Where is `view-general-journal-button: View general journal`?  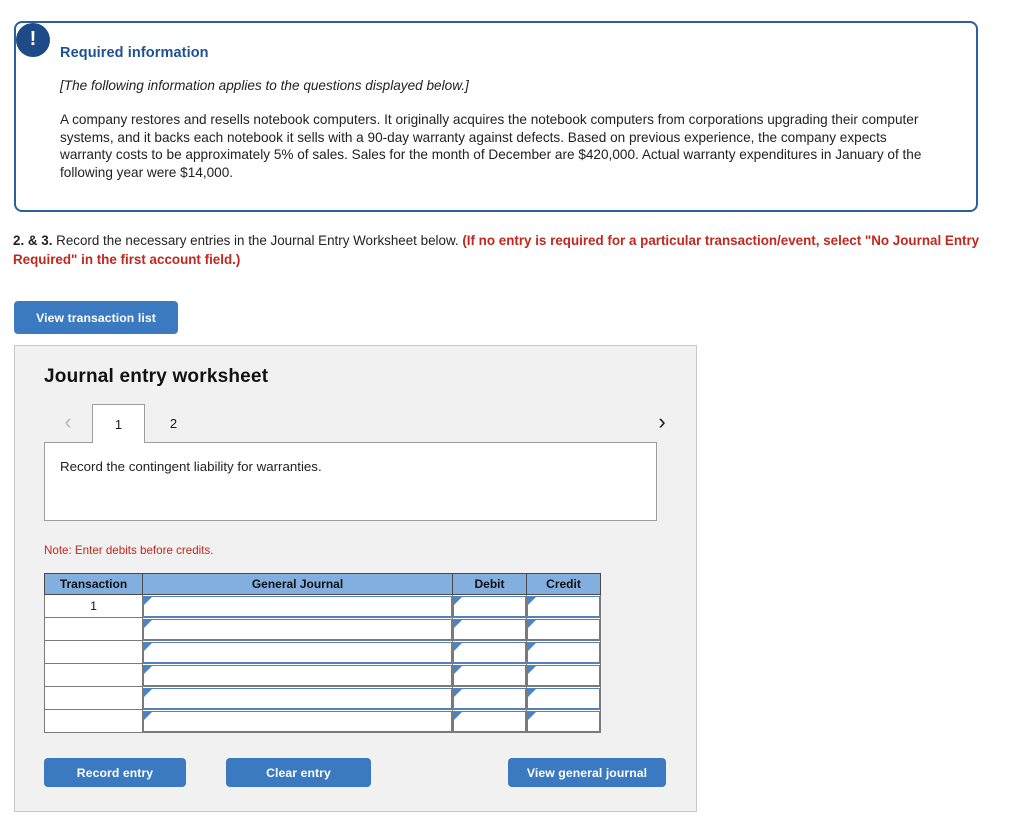 view-general-journal-button: View general journal is located at coordinates (587, 772).